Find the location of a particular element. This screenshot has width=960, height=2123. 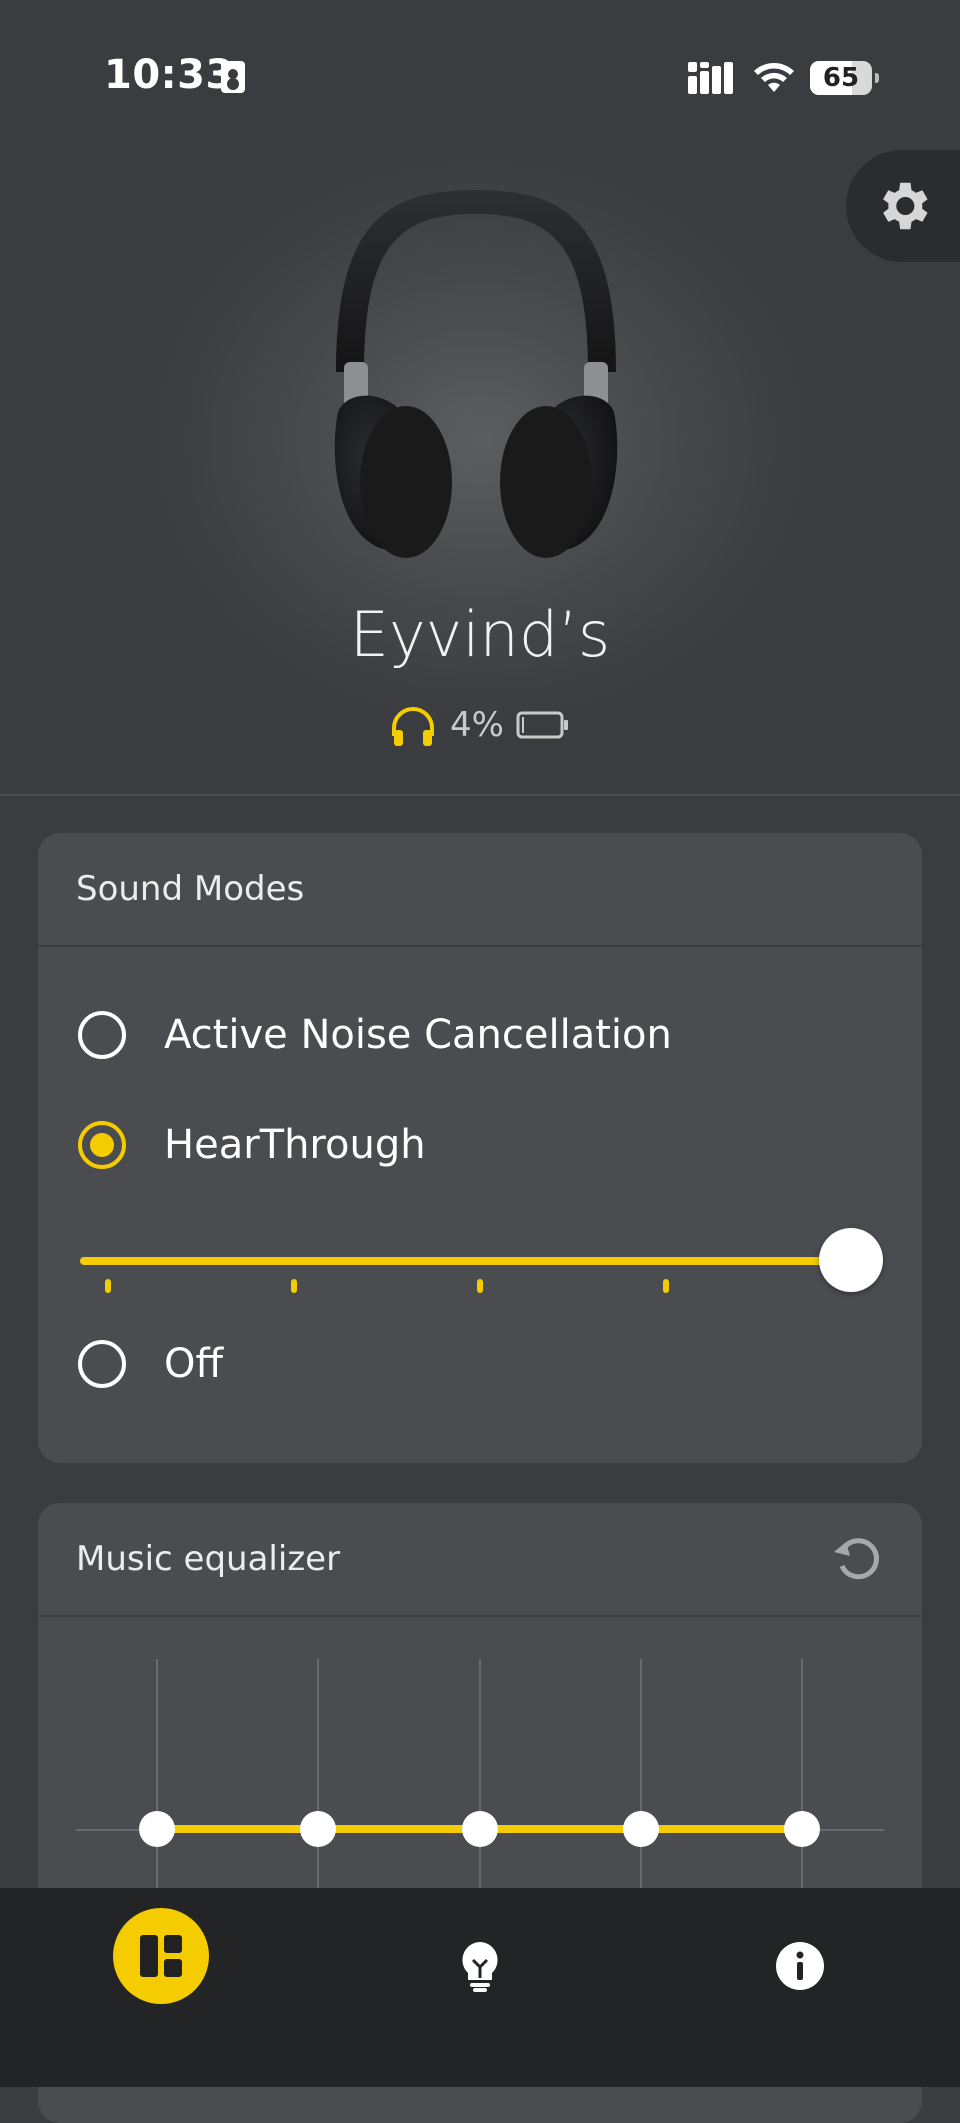

device-battery-percent: 4% is located at coordinates (477, 725).